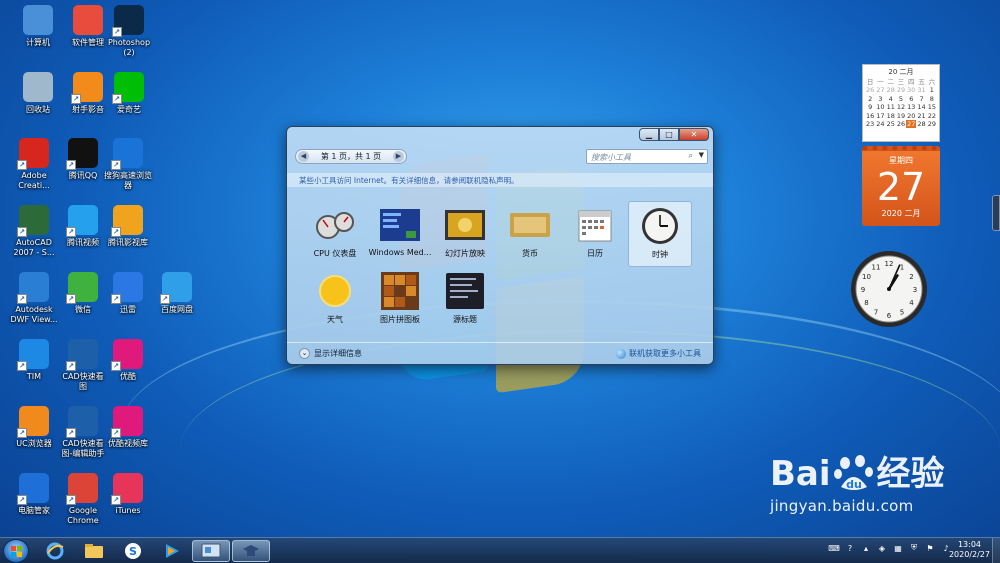  I want to click on clock-numeral: 9, so click(863, 290).